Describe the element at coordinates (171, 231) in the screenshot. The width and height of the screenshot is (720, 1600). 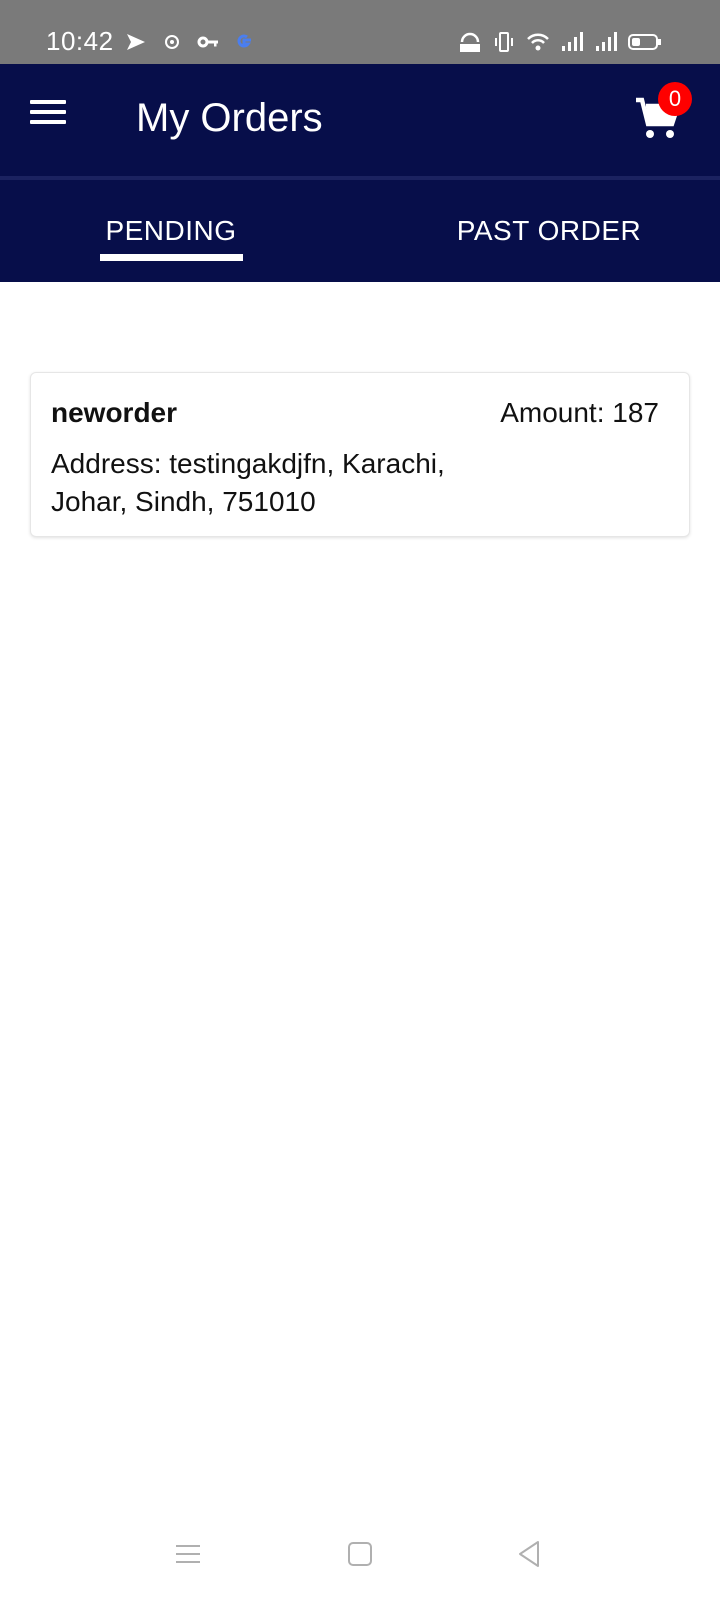
I see `tab-pending: PENDING` at that location.